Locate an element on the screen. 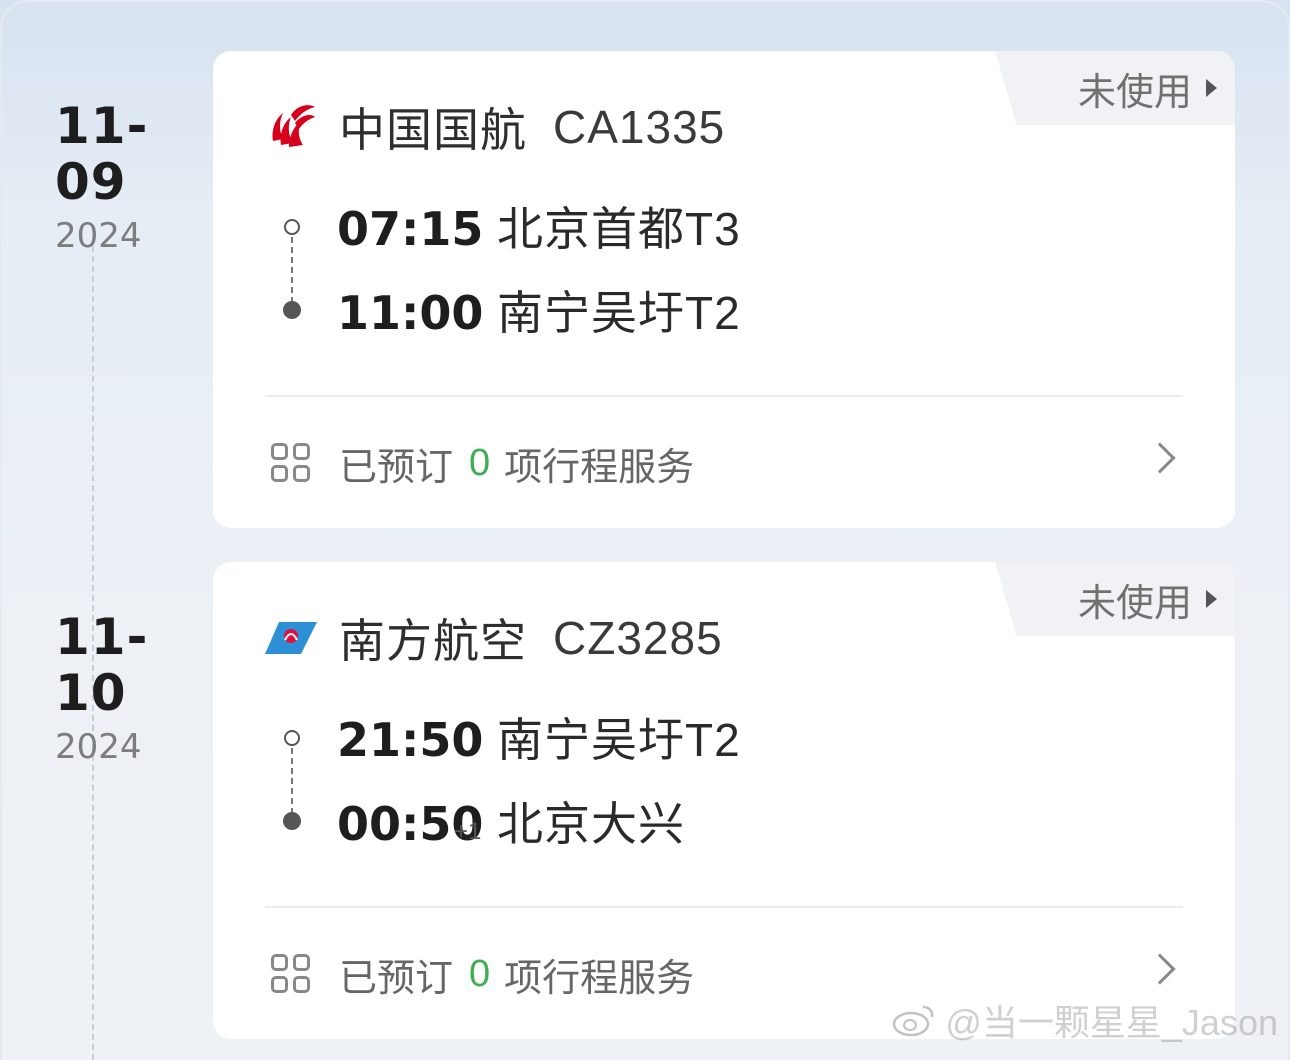 Image resolution: width=1290 pixels, height=1060 pixels. trip-month-day: 11-09 is located at coordinates (102, 154).